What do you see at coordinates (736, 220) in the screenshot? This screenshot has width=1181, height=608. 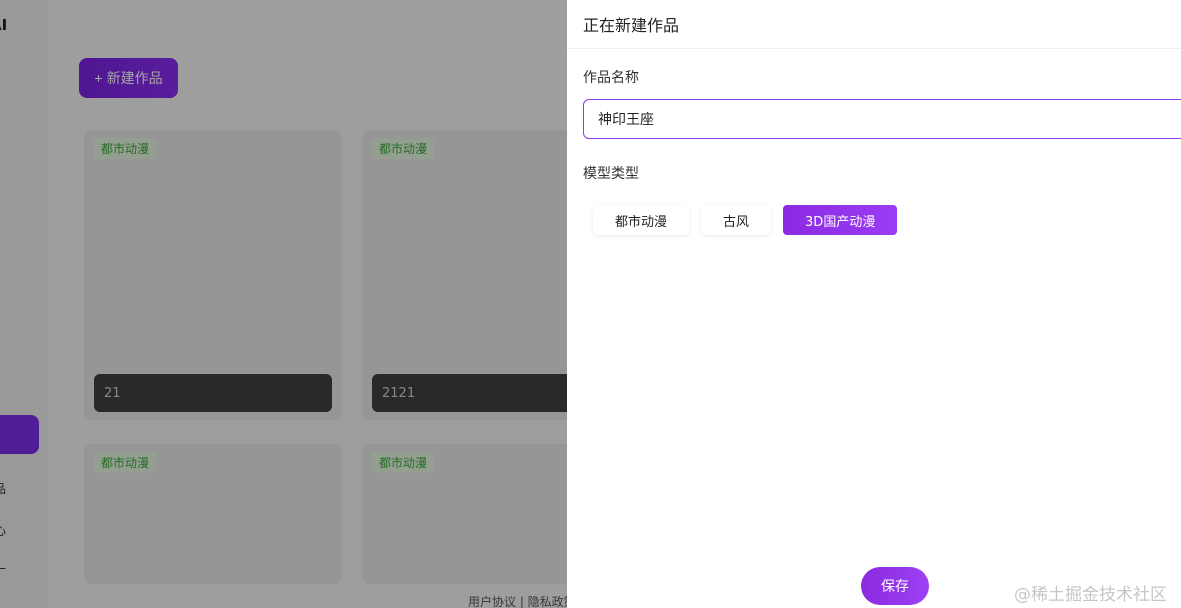 I see `model-option-ancient-style: 古风` at bounding box center [736, 220].